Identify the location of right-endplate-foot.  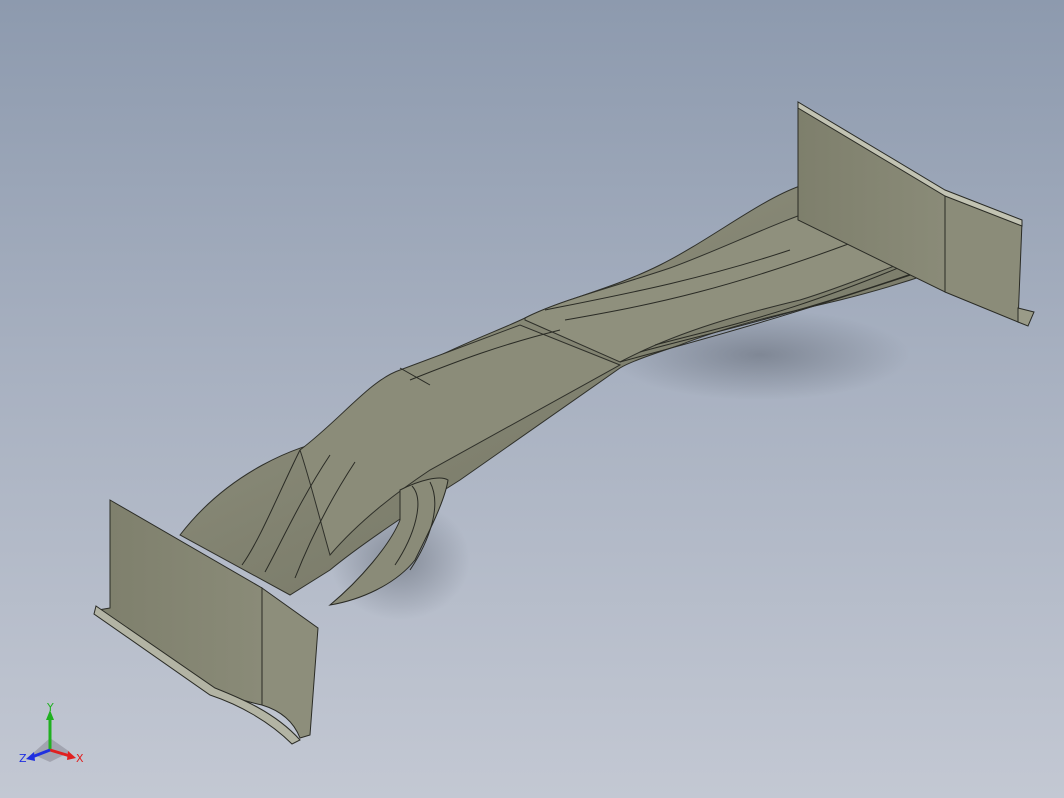
(1026, 317).